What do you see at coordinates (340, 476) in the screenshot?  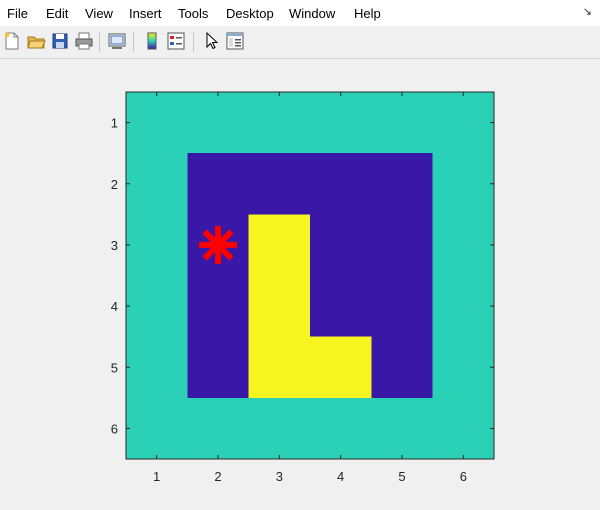 I see `x-tick-label: 4` at bounding box center [340, 476].